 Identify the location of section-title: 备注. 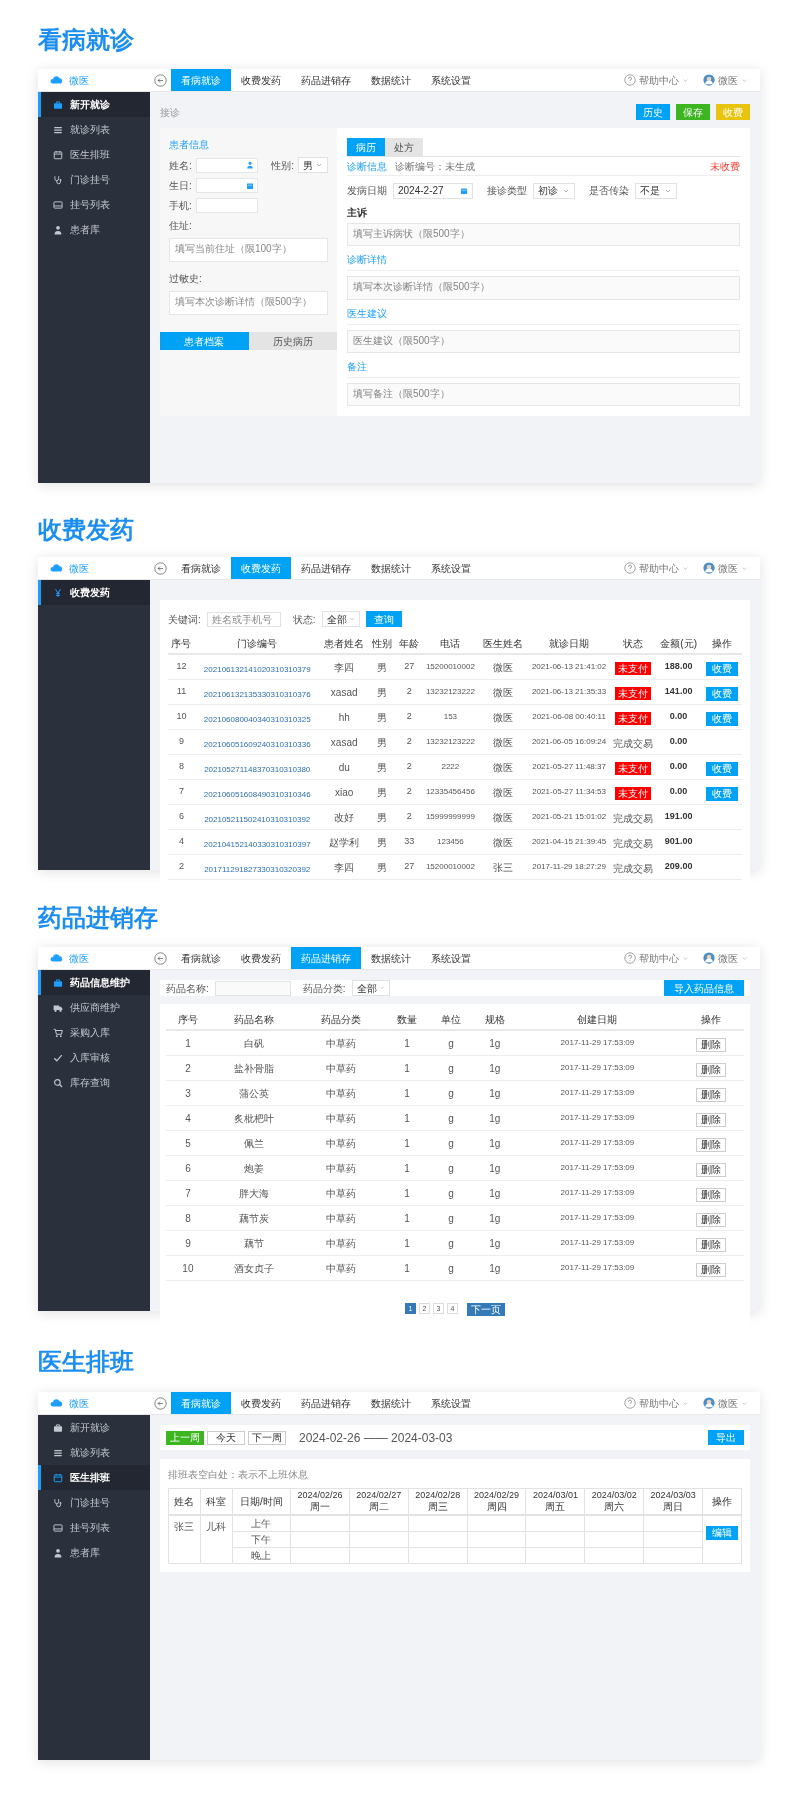
(357, 366).